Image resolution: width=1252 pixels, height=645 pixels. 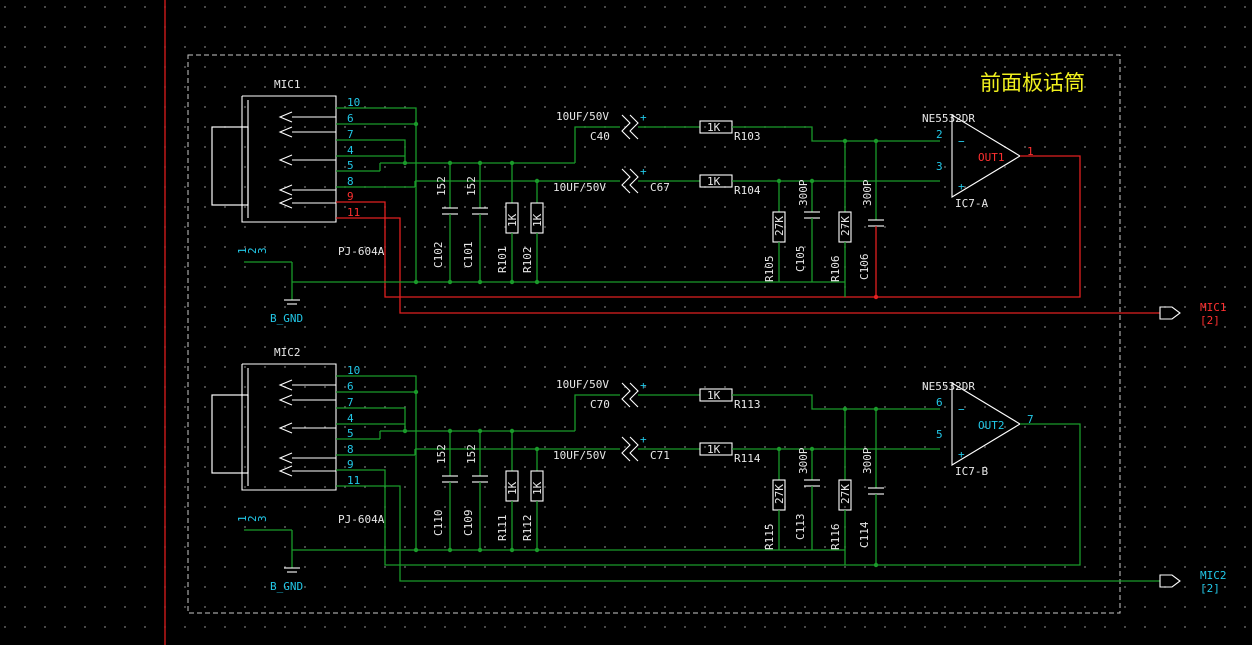 I want to click on resistor-ref: R116, so click(x=835, y=537).